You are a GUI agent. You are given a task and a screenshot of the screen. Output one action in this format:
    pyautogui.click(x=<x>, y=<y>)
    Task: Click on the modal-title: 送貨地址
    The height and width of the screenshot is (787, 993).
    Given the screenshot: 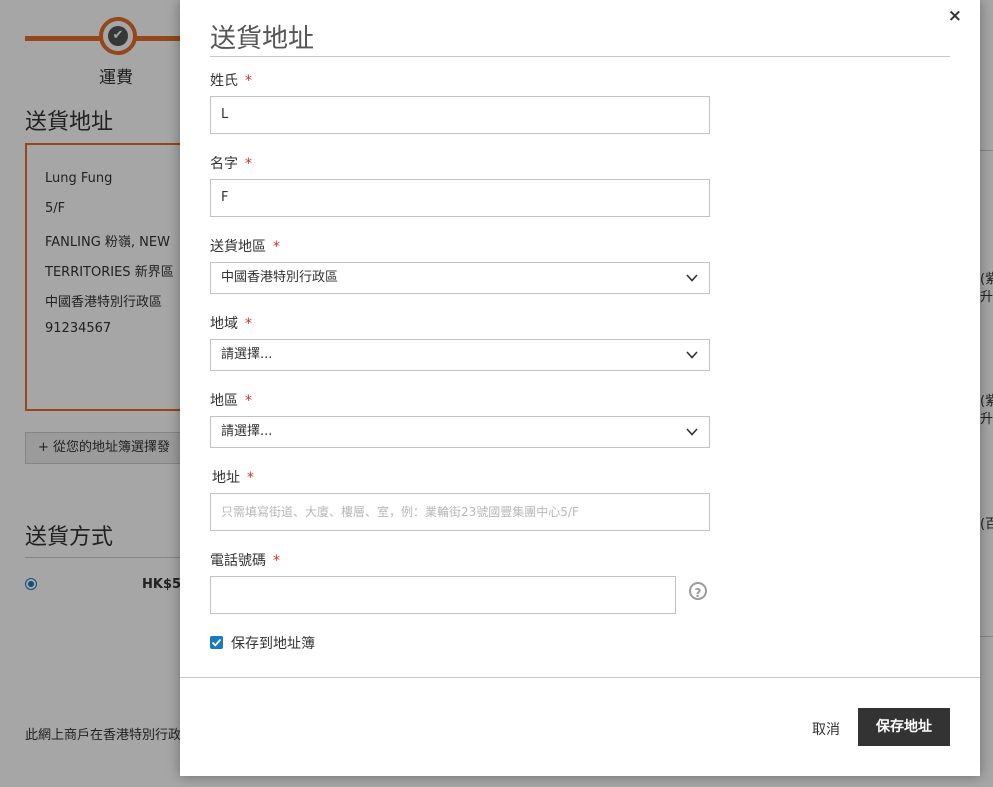 What is the action you would take?
    pyautogui.click(x=262, y=39)
    